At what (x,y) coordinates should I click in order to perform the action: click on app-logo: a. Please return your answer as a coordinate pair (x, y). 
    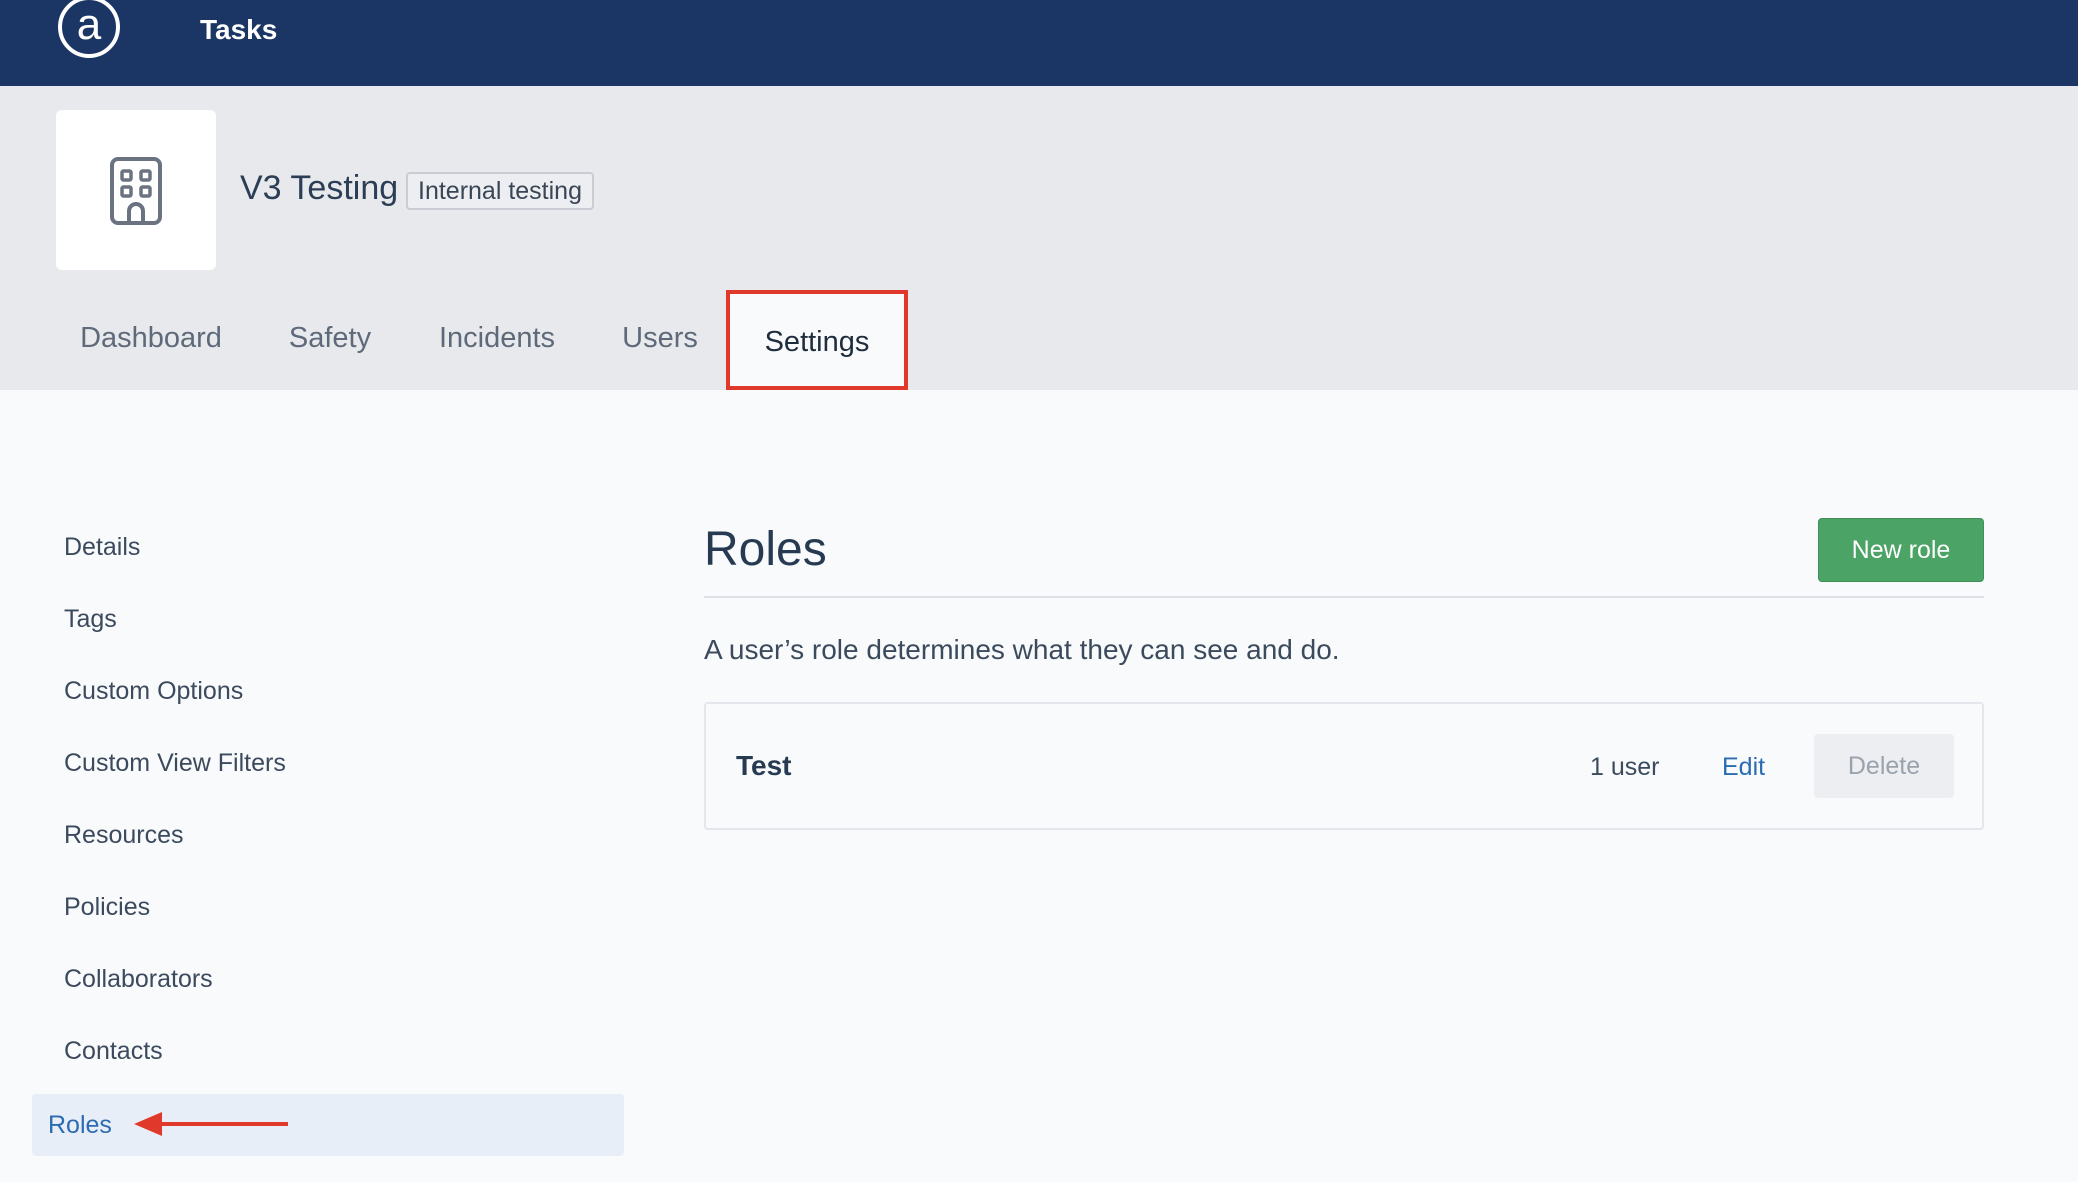
    Looking at the image, I should click on (89, 29).